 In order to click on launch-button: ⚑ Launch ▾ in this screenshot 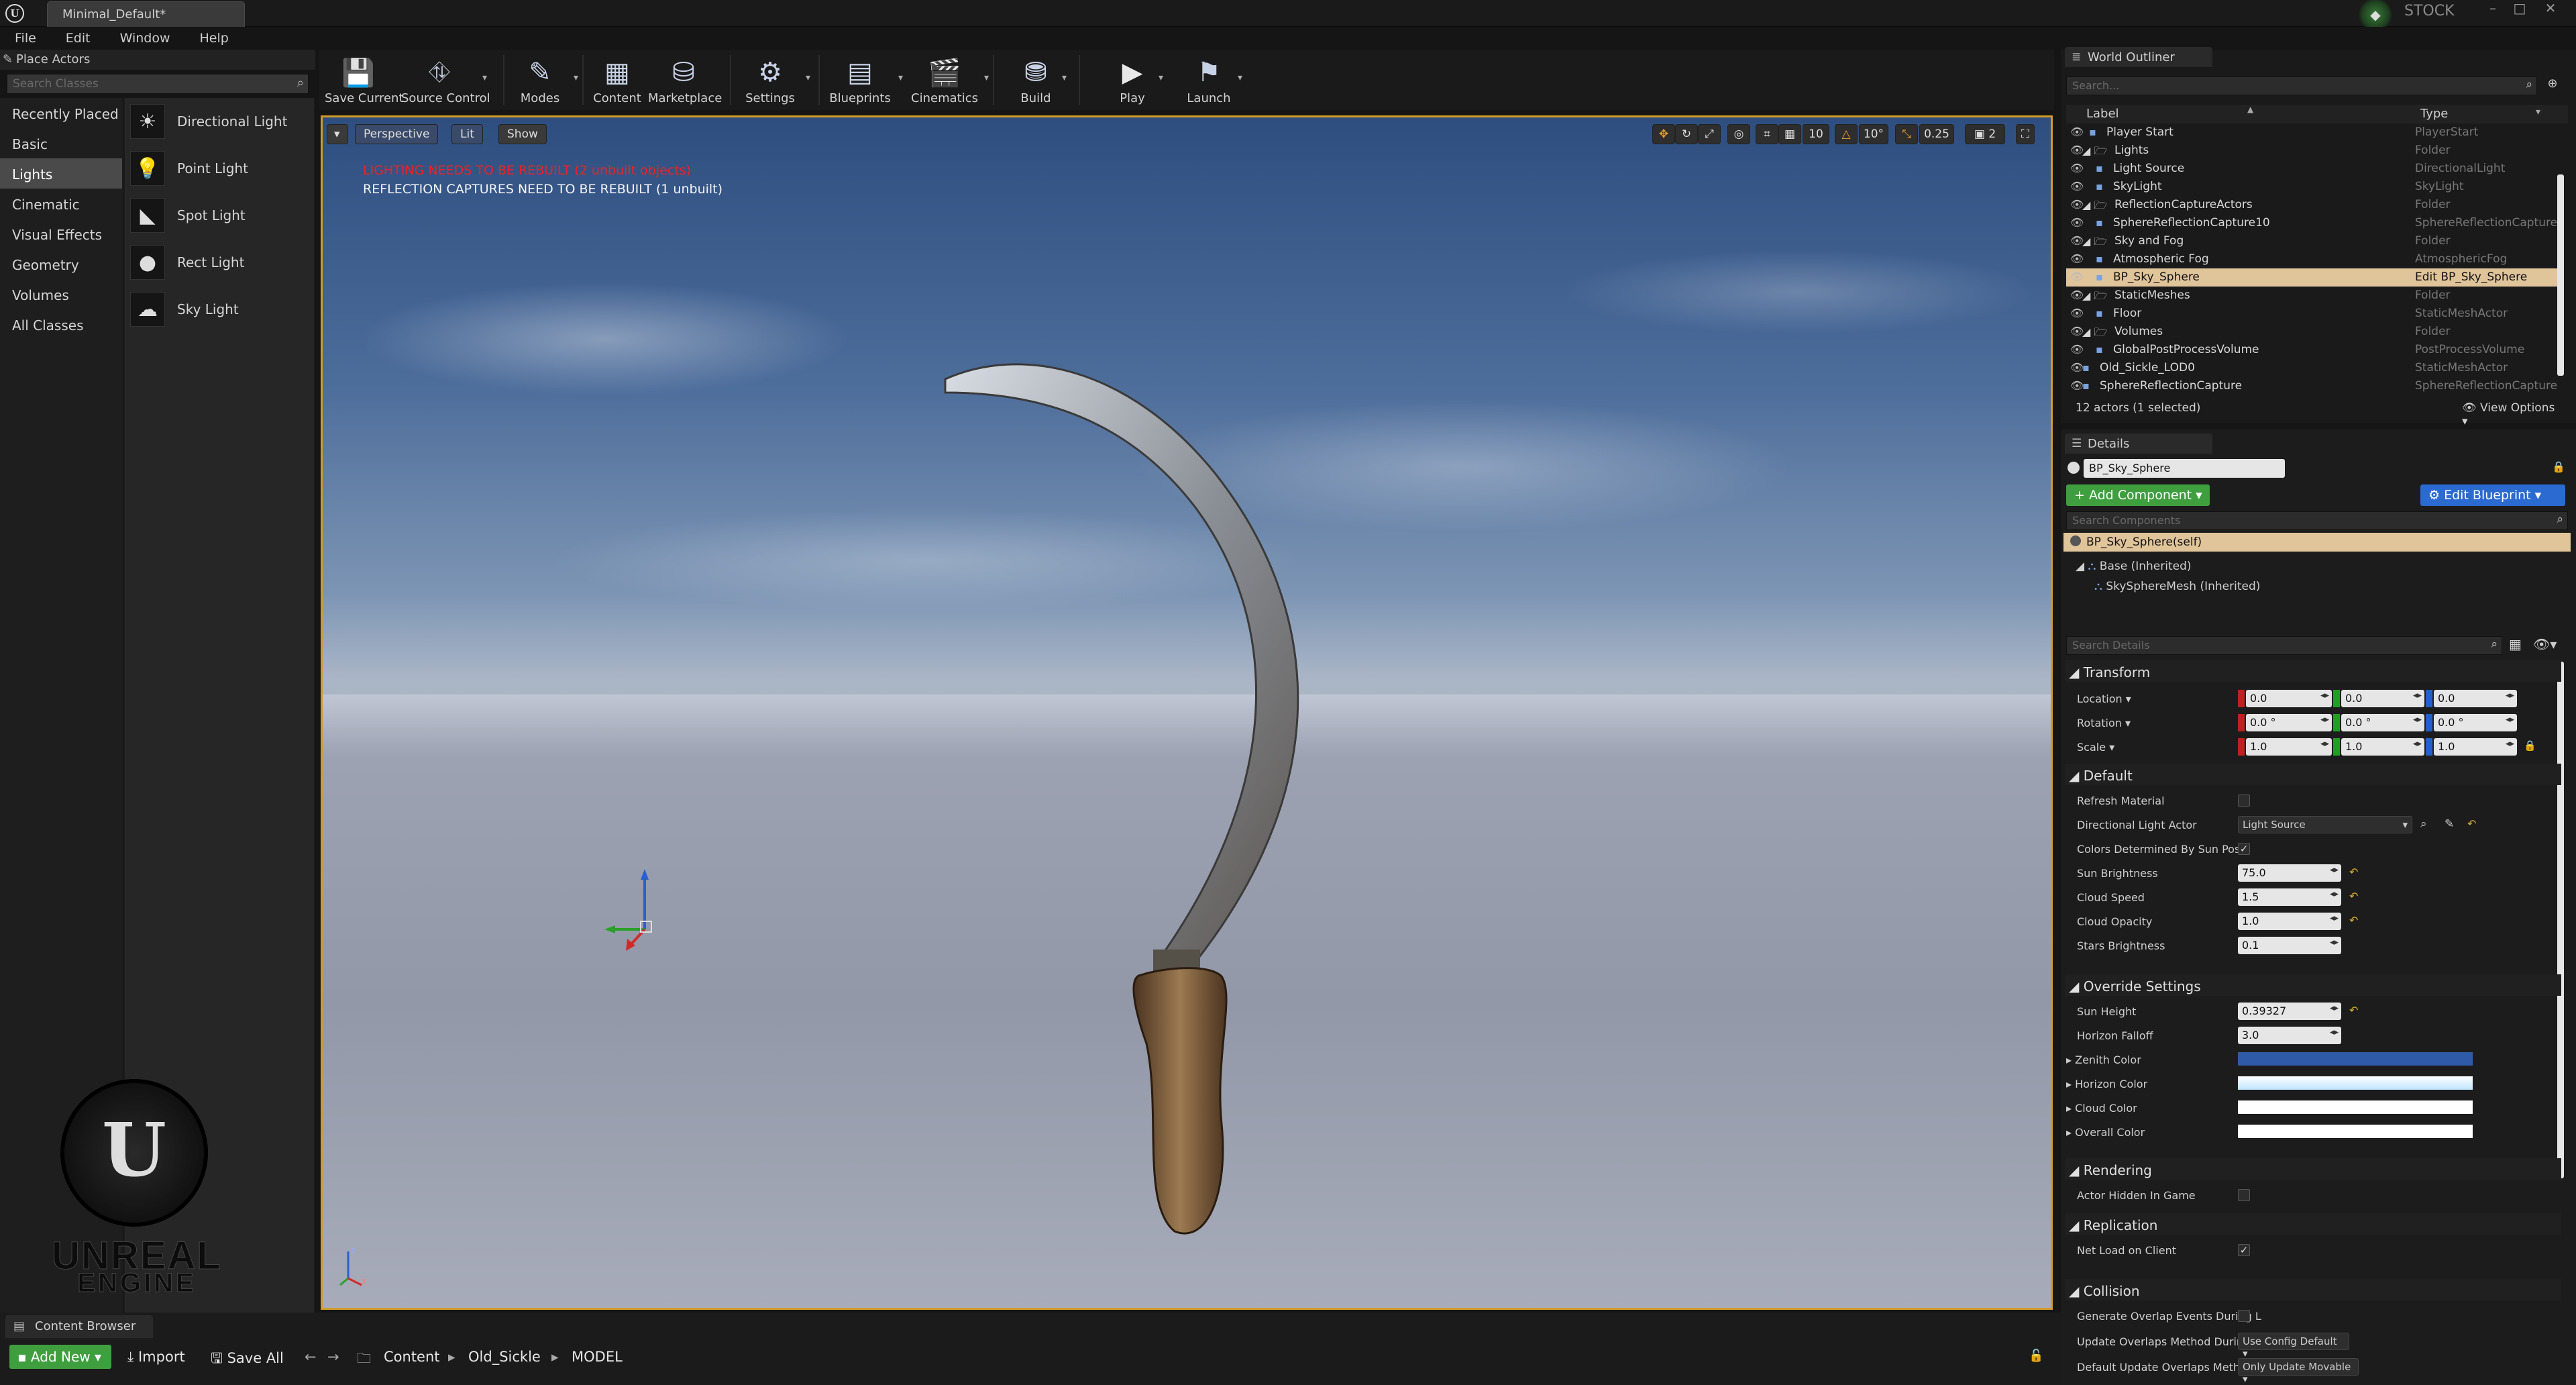, I will do `click(1213, 80)`.